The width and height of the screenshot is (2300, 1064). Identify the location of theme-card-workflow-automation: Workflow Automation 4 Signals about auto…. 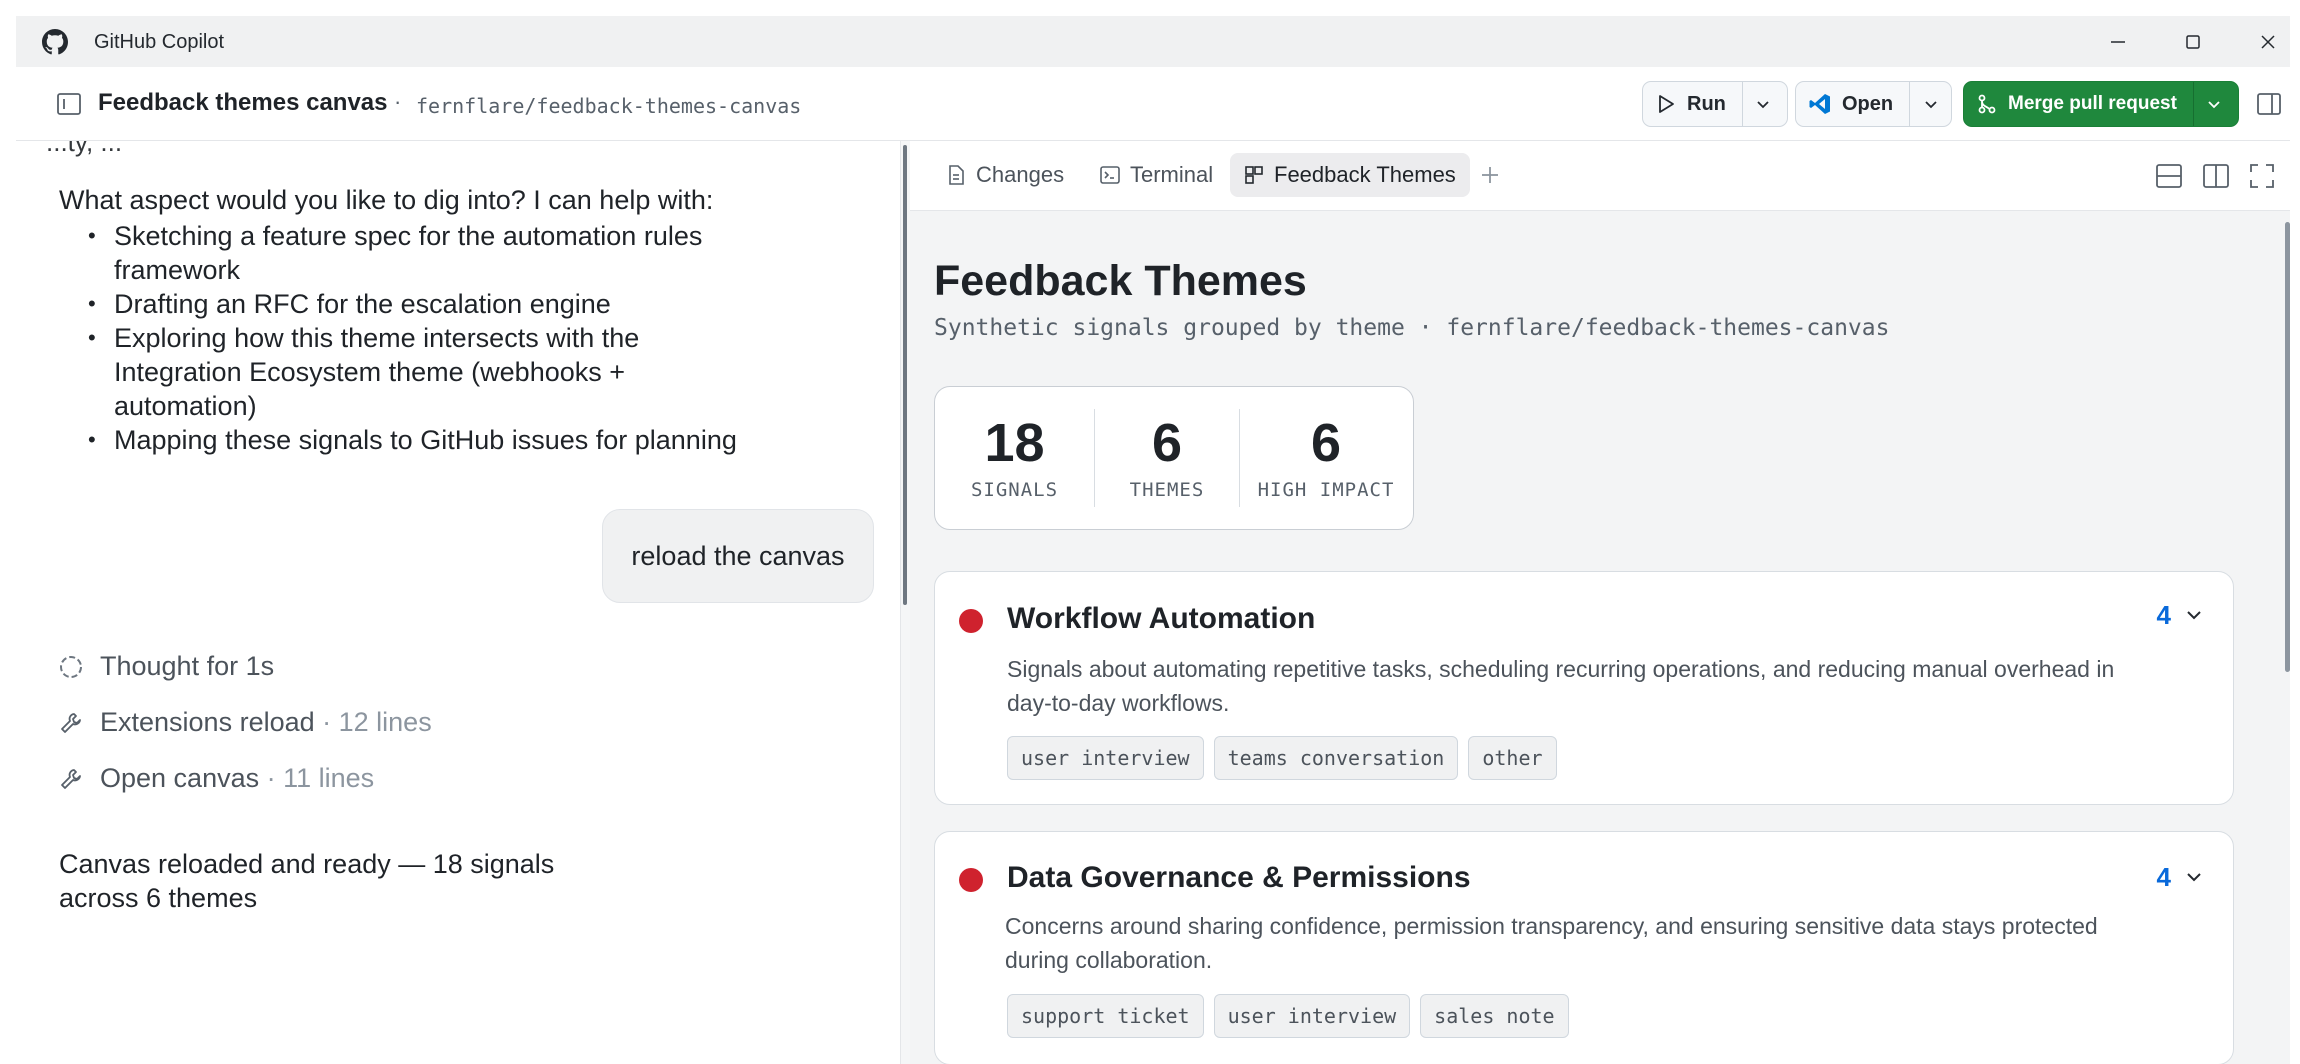
(1584, 688).